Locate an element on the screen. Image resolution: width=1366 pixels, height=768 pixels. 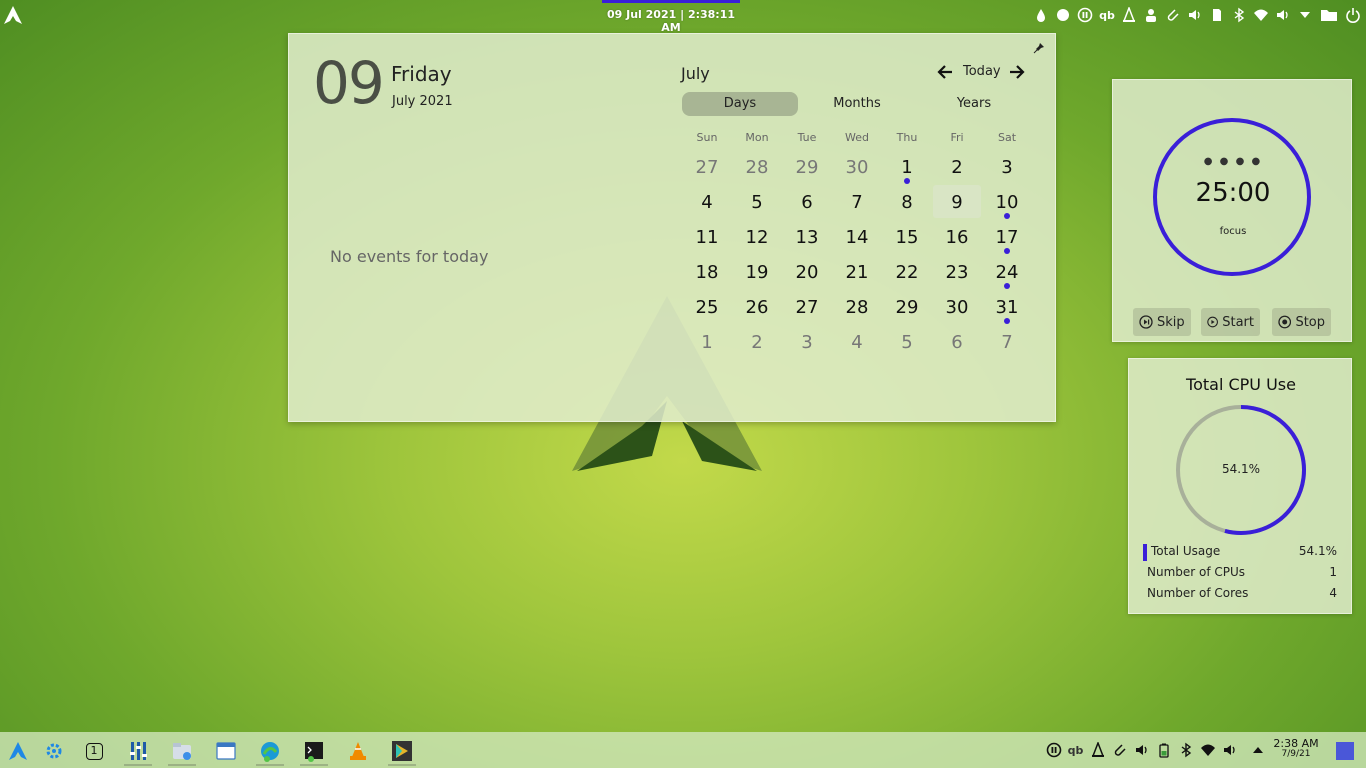
edge-browser-icon is located at coordinates (270, 752).